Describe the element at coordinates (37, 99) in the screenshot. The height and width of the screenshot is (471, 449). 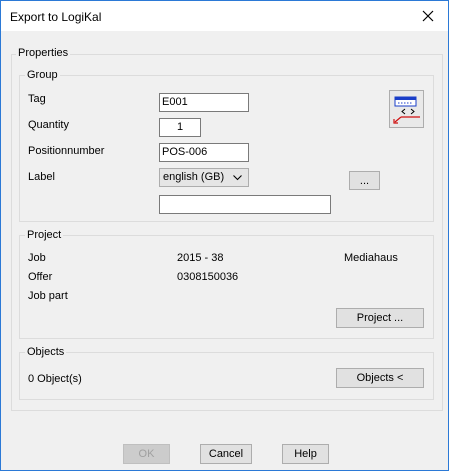
I see `tag-label: Tag` at that location.